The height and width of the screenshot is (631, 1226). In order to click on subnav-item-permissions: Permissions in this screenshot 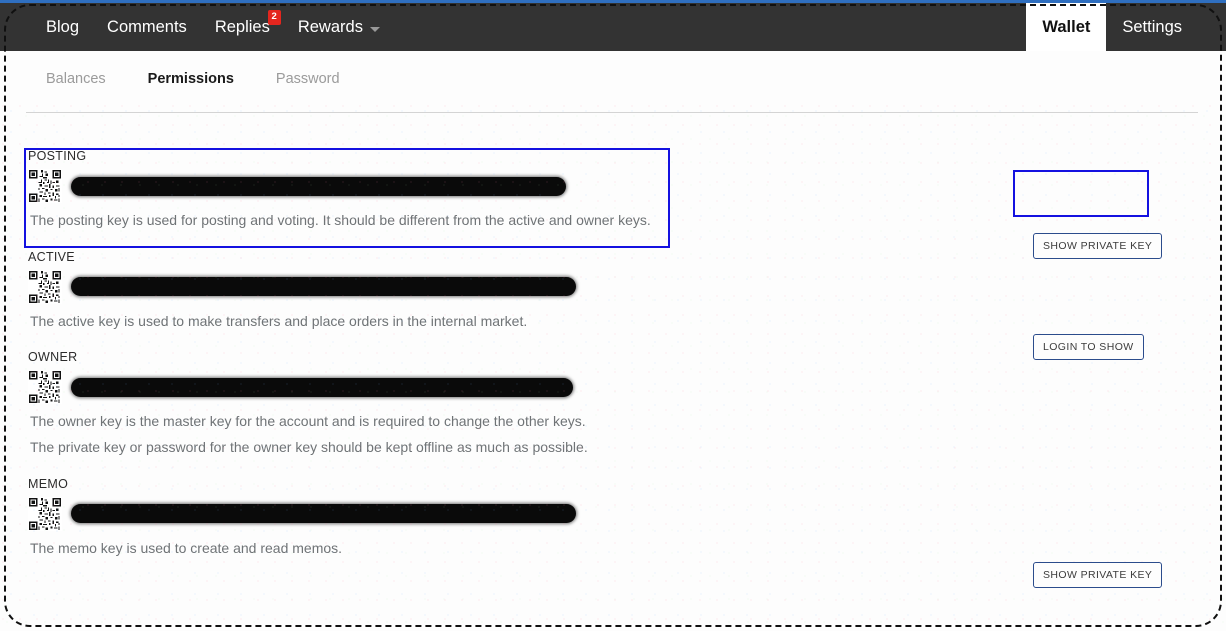, I will do `click(191, 79)`.